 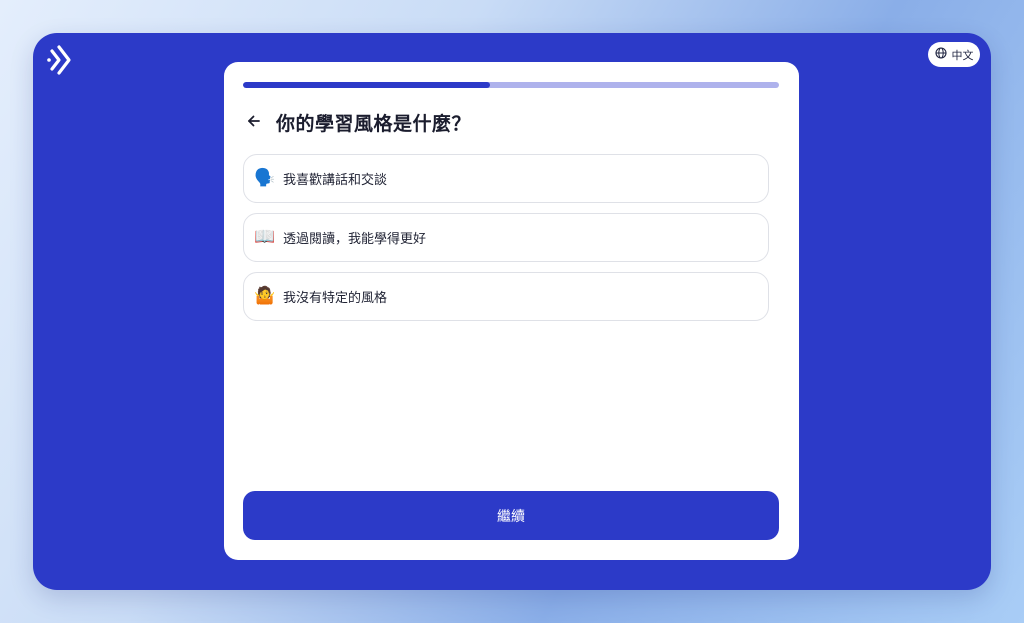 What do you see at coordinates (335, 298) in the screenshot?
I see `option-label: 我沒有特定的風格` at bounding box center [335, 298].